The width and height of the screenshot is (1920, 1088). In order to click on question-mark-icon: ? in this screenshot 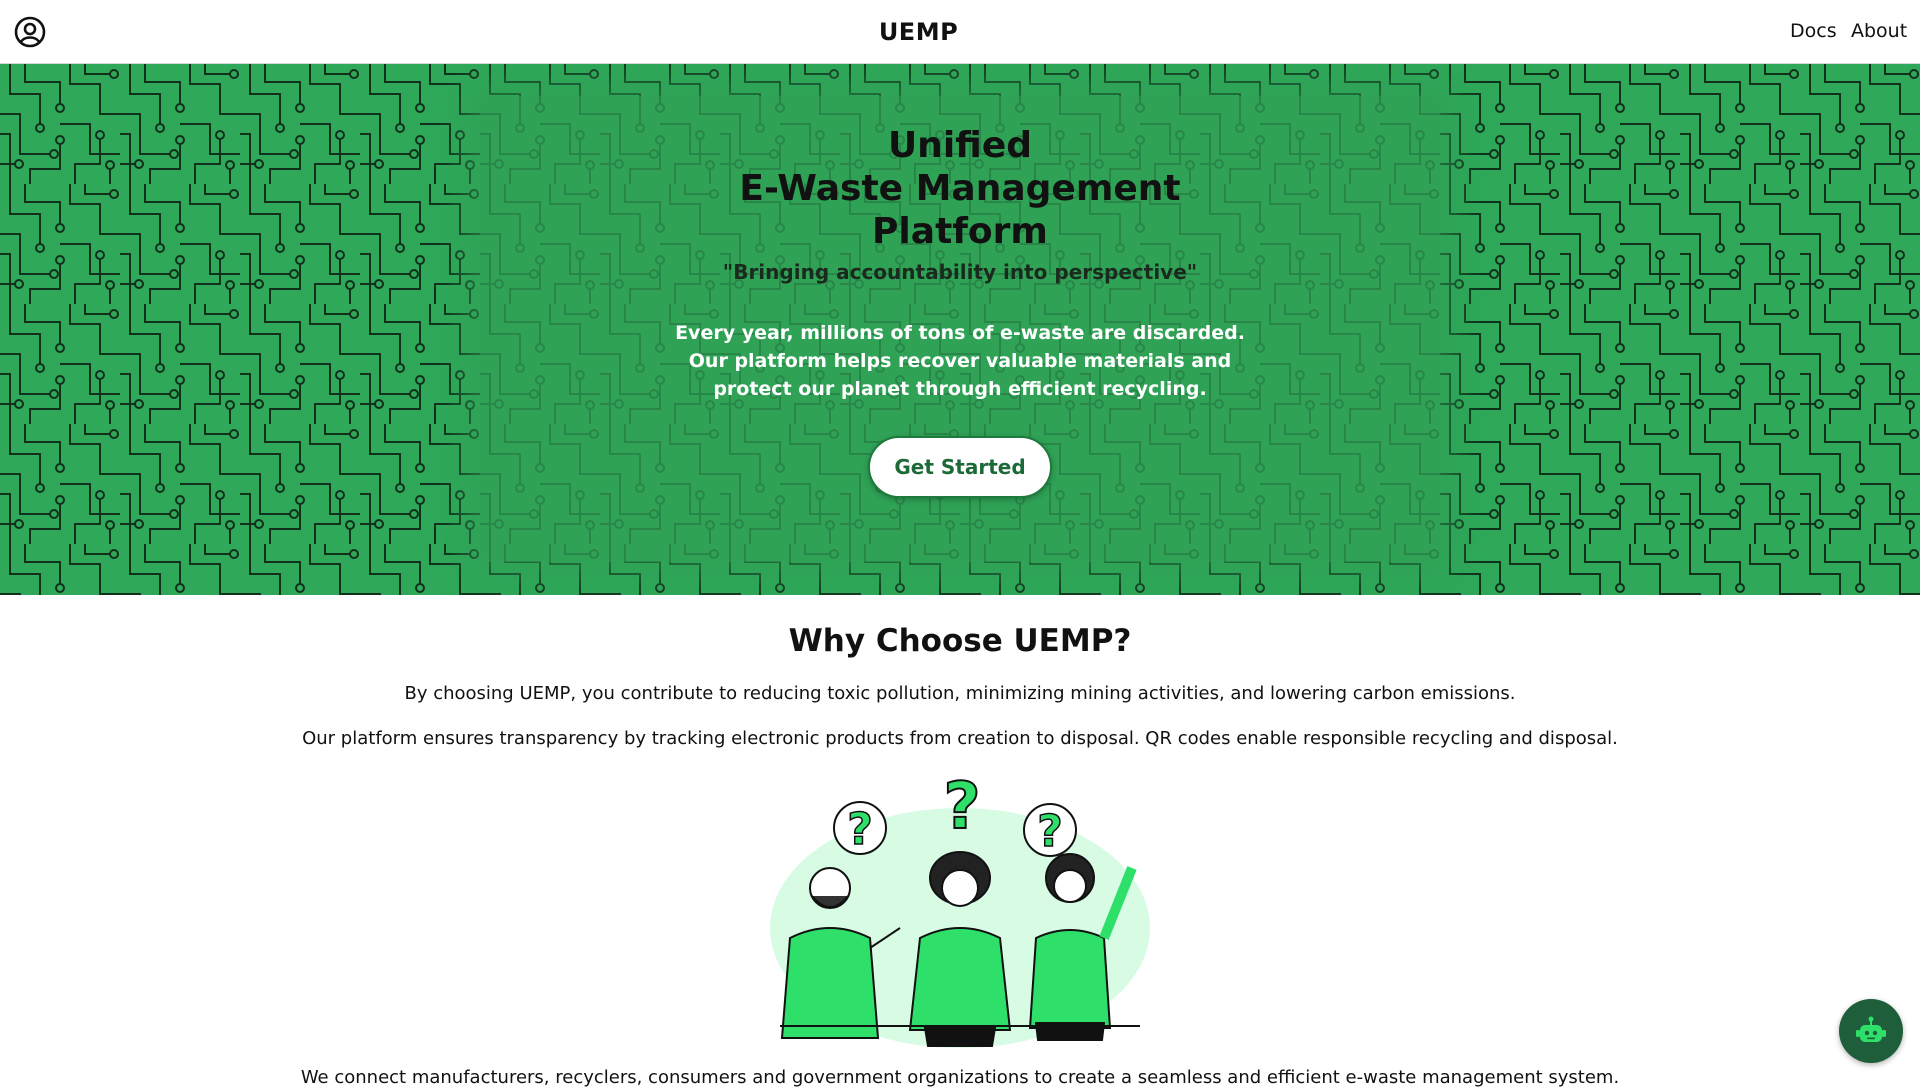, I will do `click(860, 828)`.